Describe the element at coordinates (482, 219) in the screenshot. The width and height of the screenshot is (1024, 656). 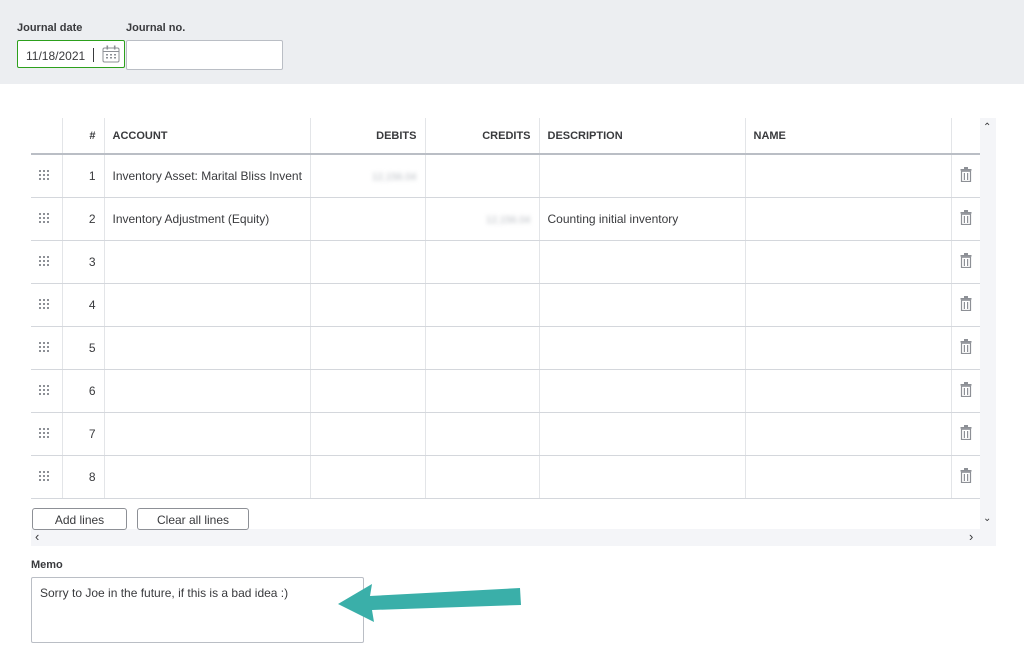
I see `credits-cell: 12,156.04` at that location.